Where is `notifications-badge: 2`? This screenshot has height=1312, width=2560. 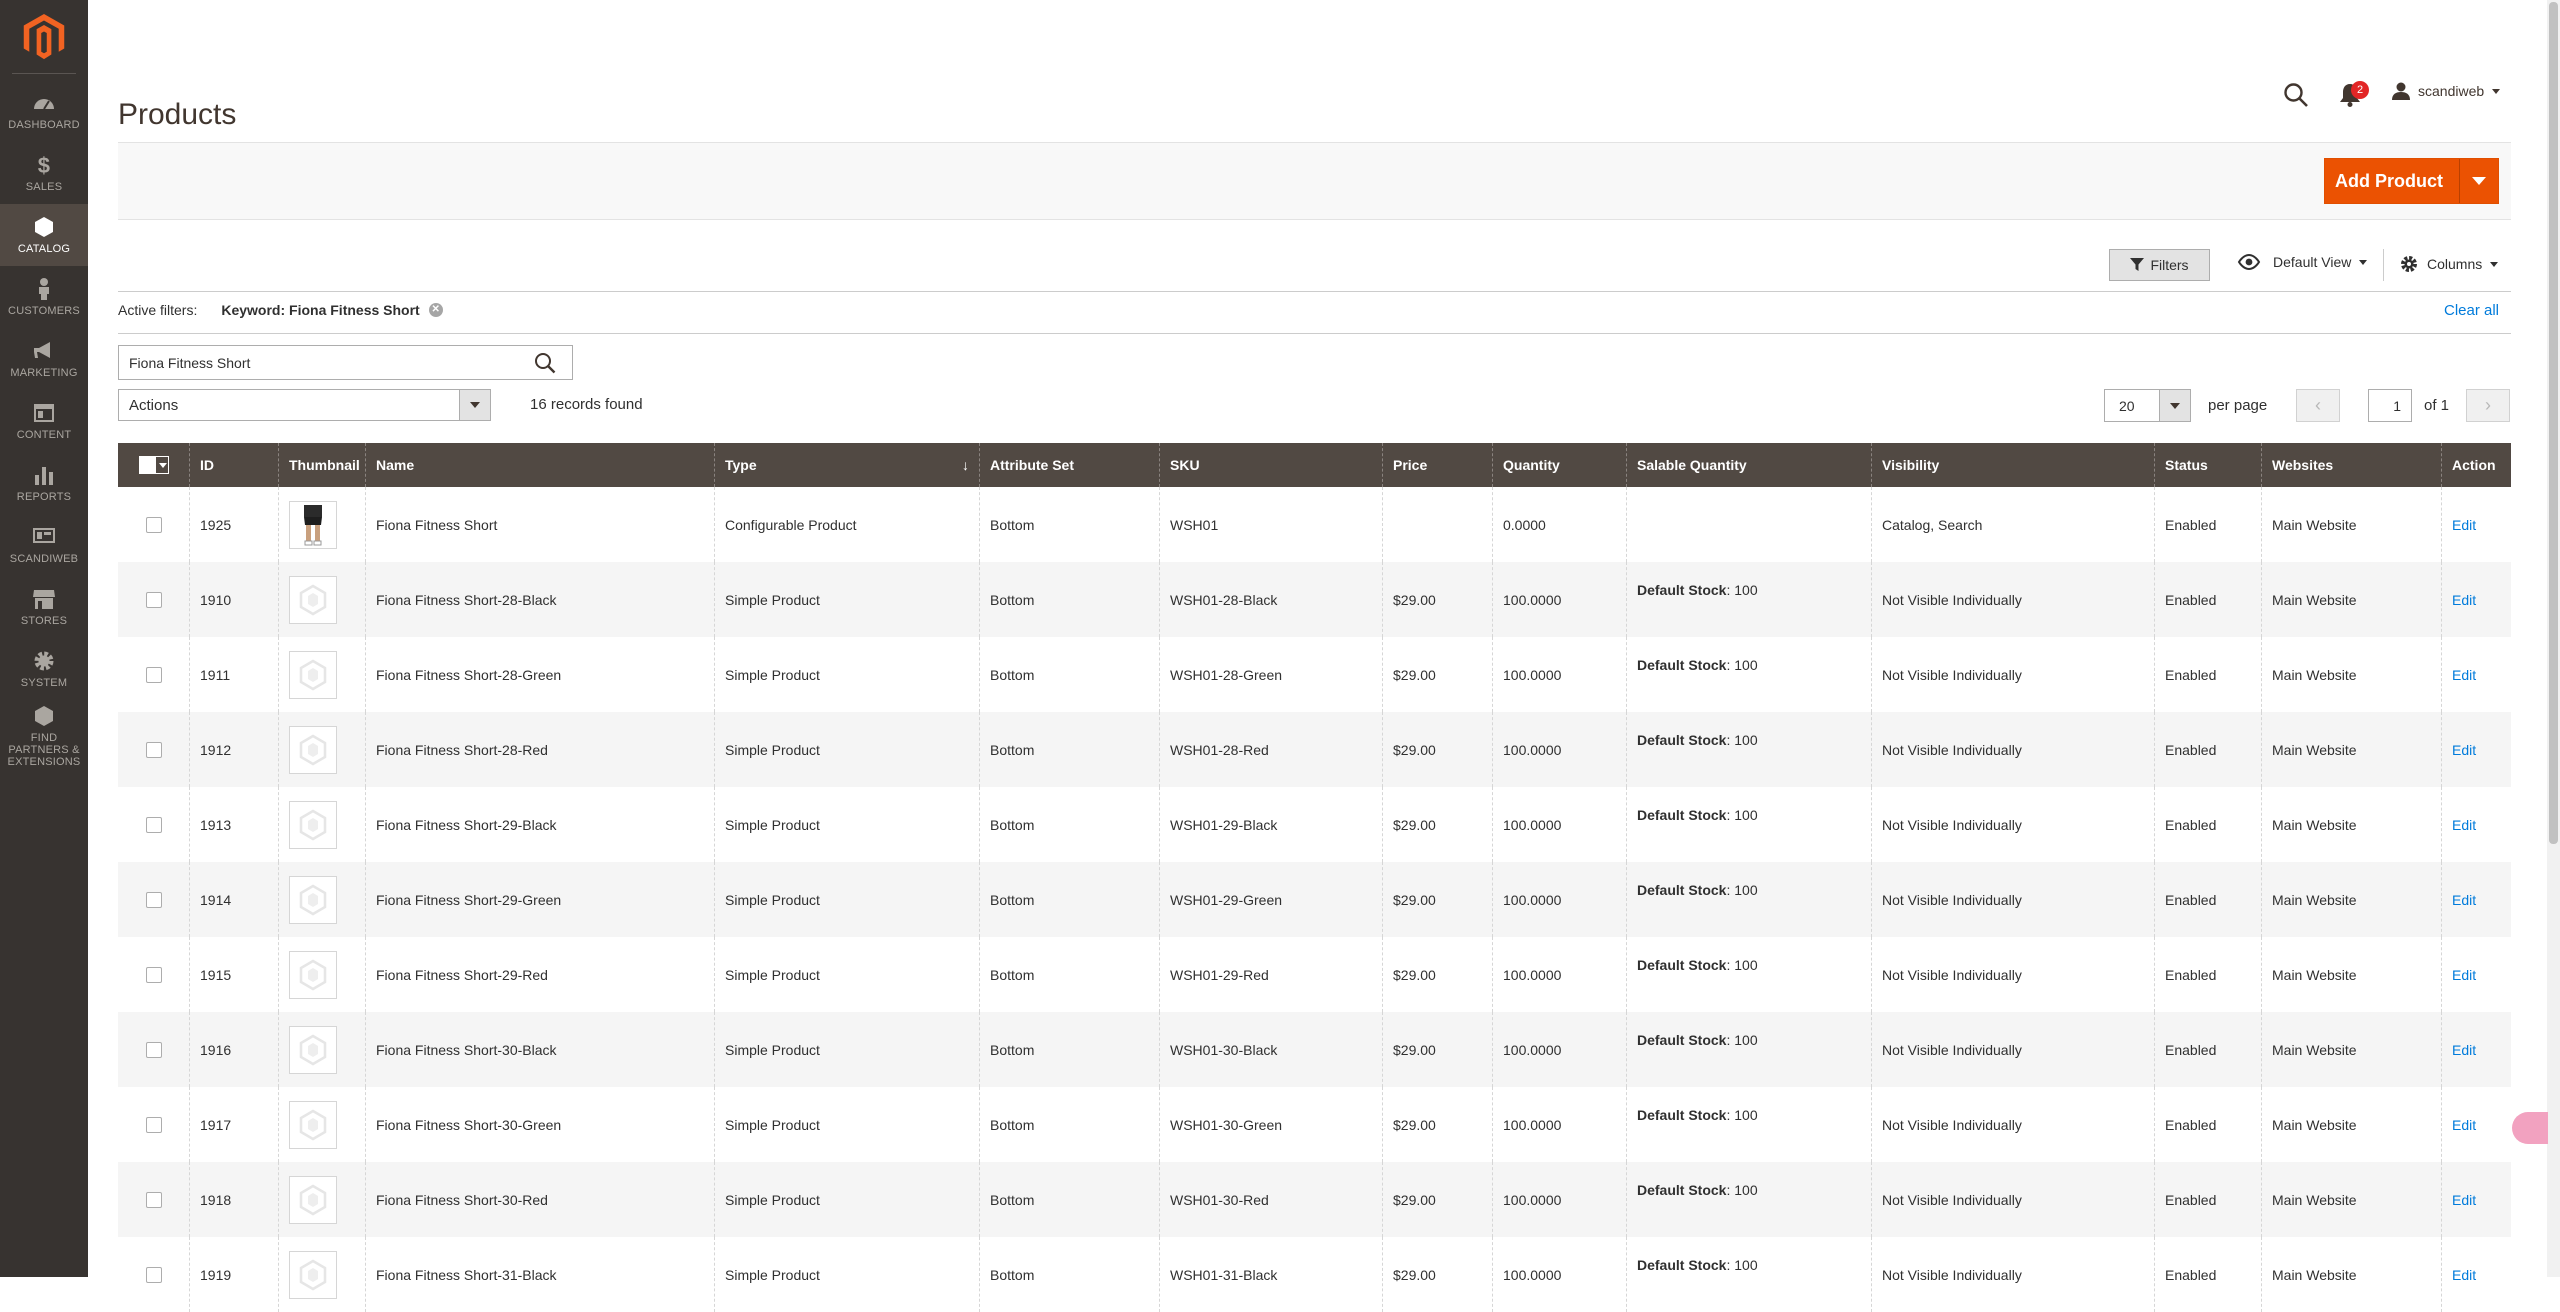 notifications-badge: 2 is located at coordinates (2360, 90).